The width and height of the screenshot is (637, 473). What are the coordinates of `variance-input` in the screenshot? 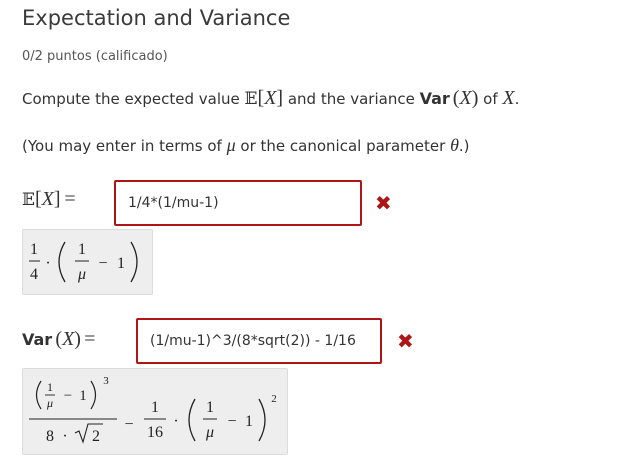 It's located at (259, 341).